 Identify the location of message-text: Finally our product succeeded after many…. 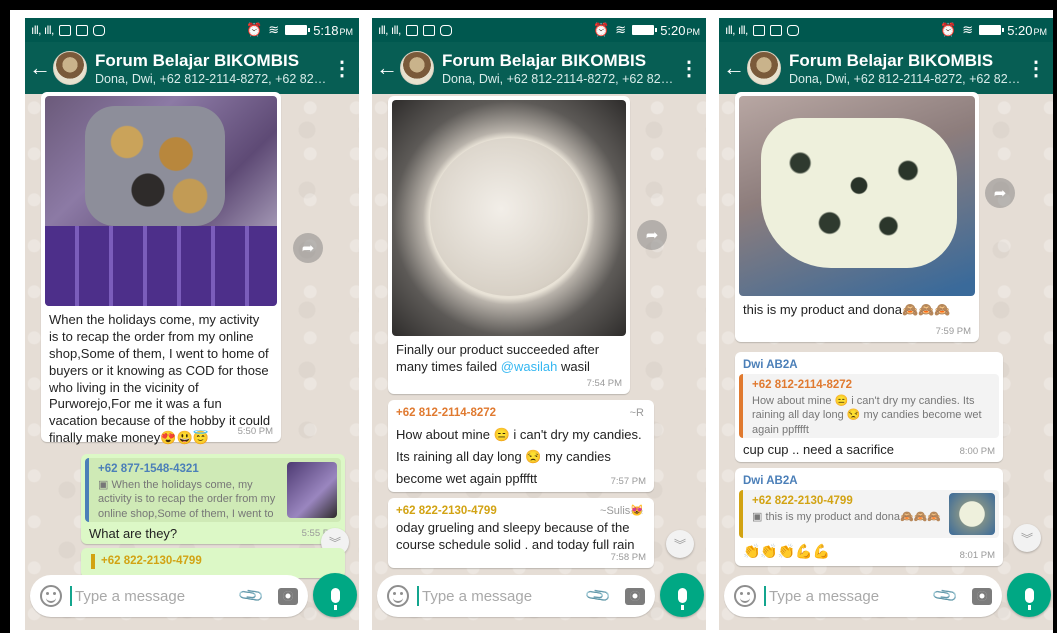
(498, 358).